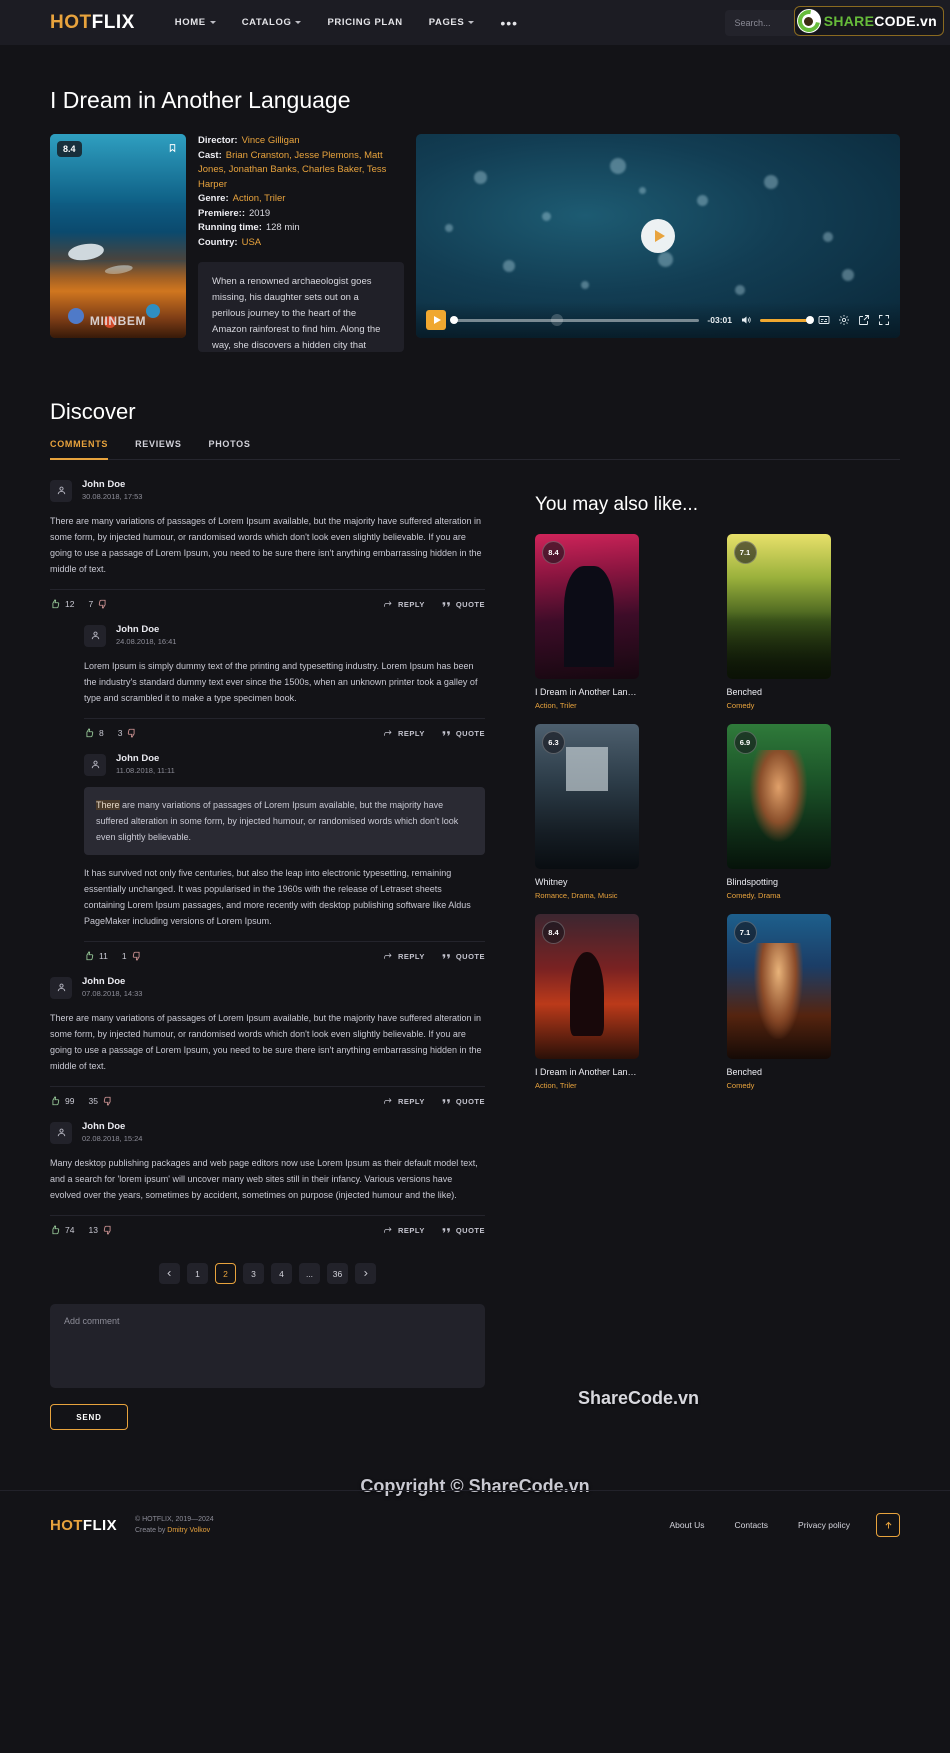 The width and height of the screenshot is (950, 1753). I want to click on bookmark-icon, so click(172, 150).